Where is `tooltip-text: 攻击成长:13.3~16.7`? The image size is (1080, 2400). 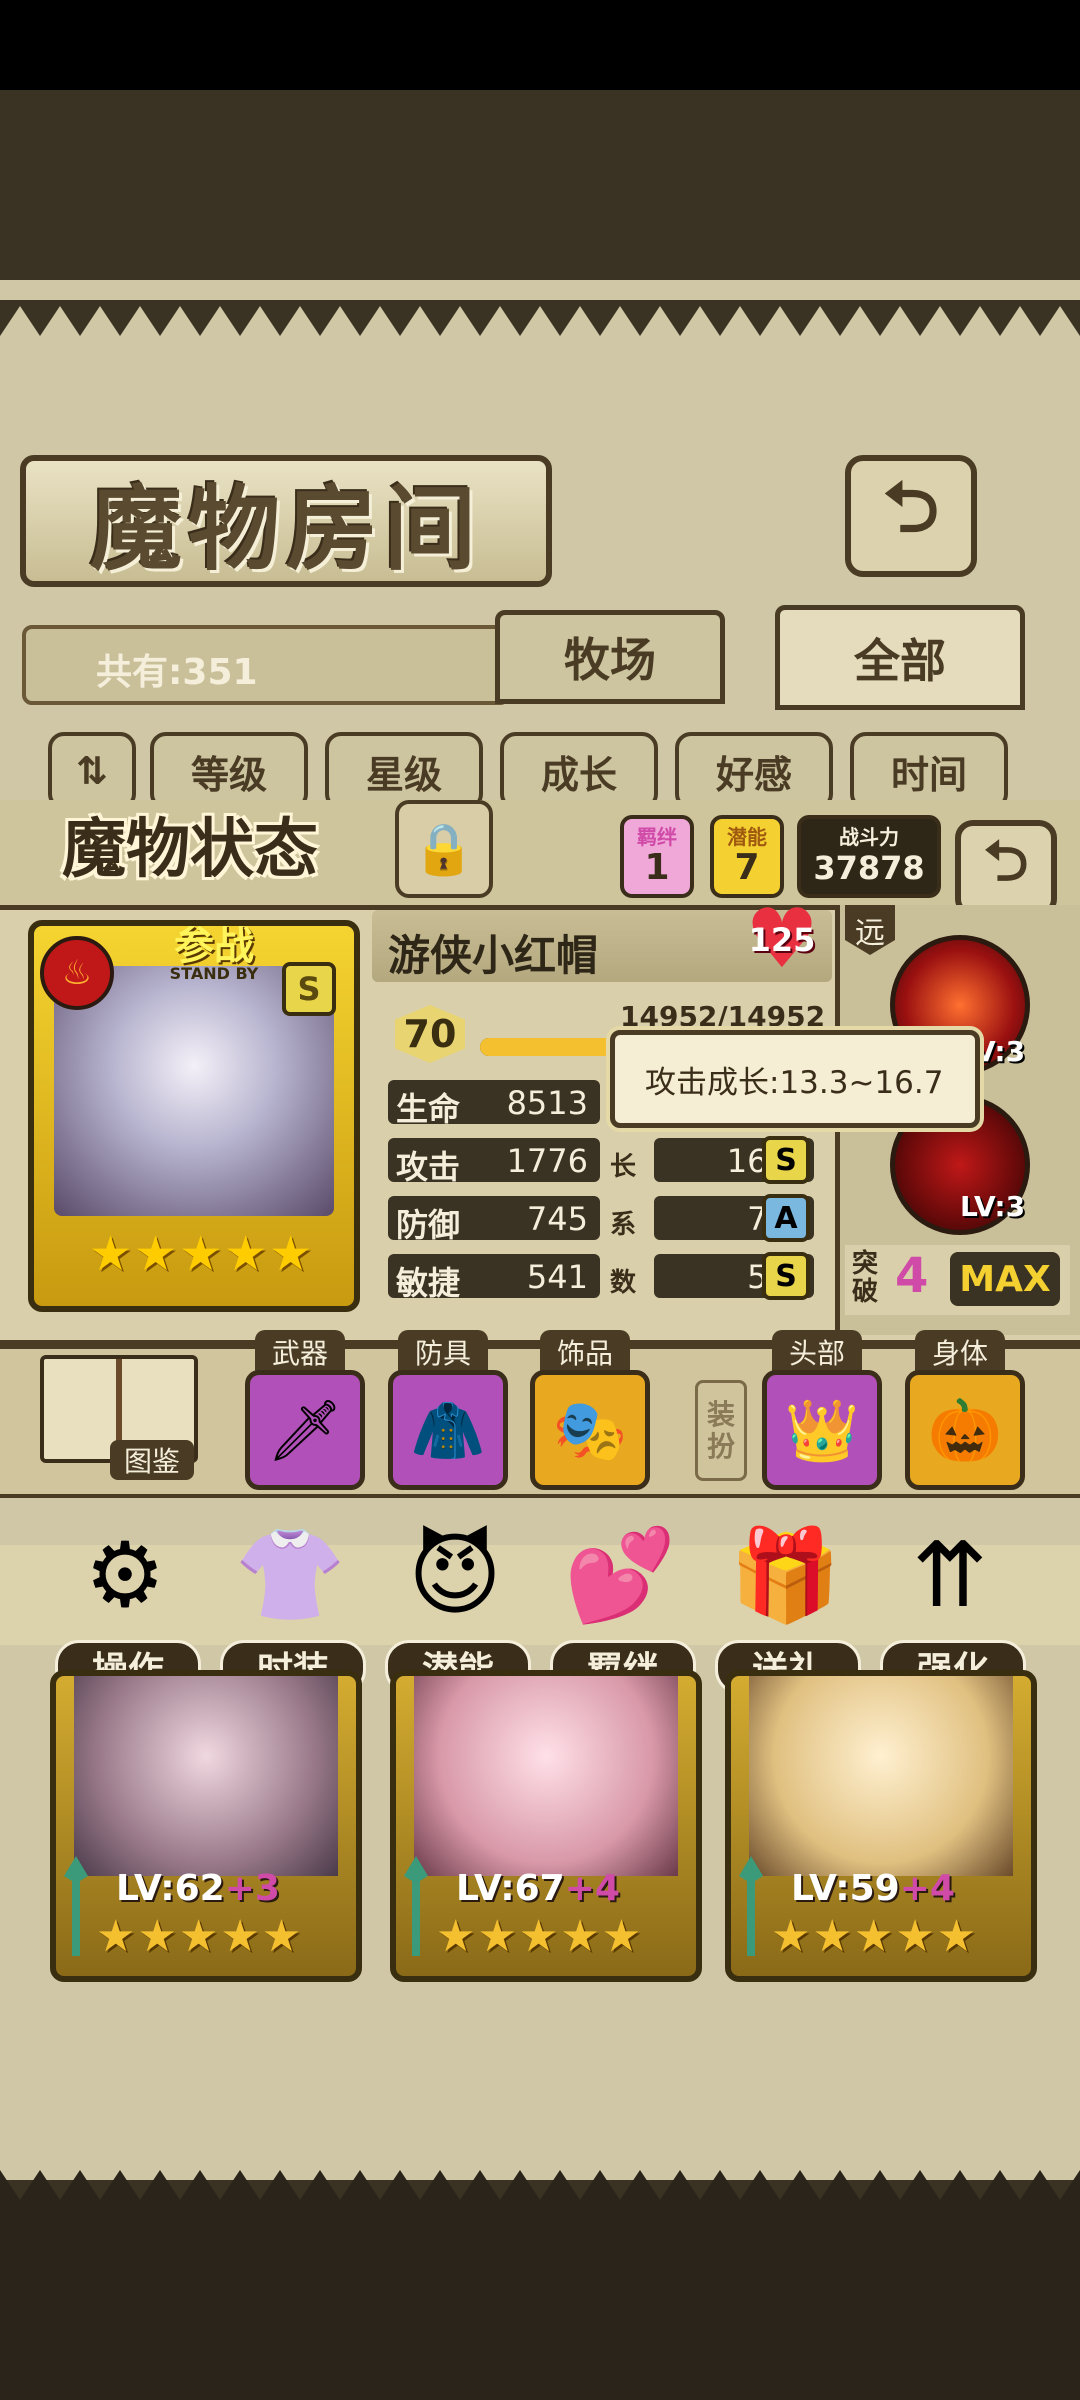
tooltip-text: 攻击成长:13.3~16.7 is located at coordinates (794, 1083).